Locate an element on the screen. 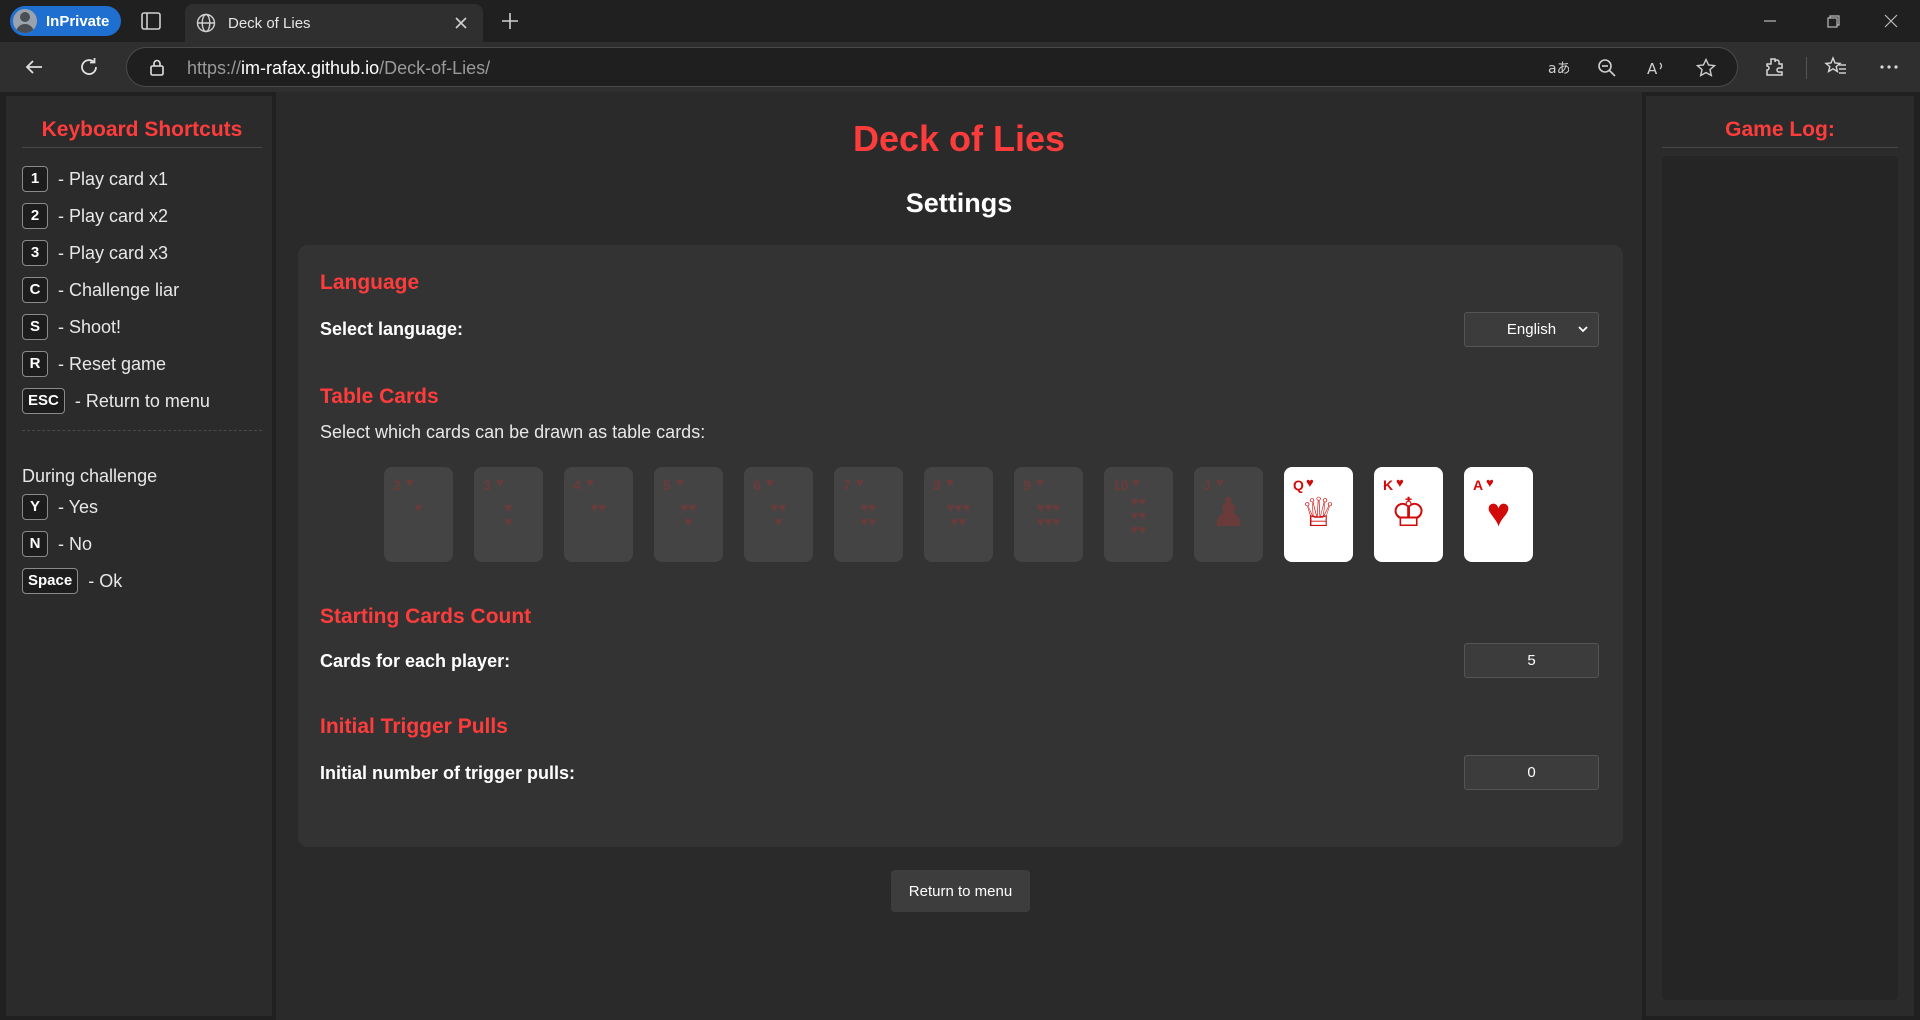 This screenshot has width=1920, height=1020. card-rank: 4 is located at coordinates (577, 485).